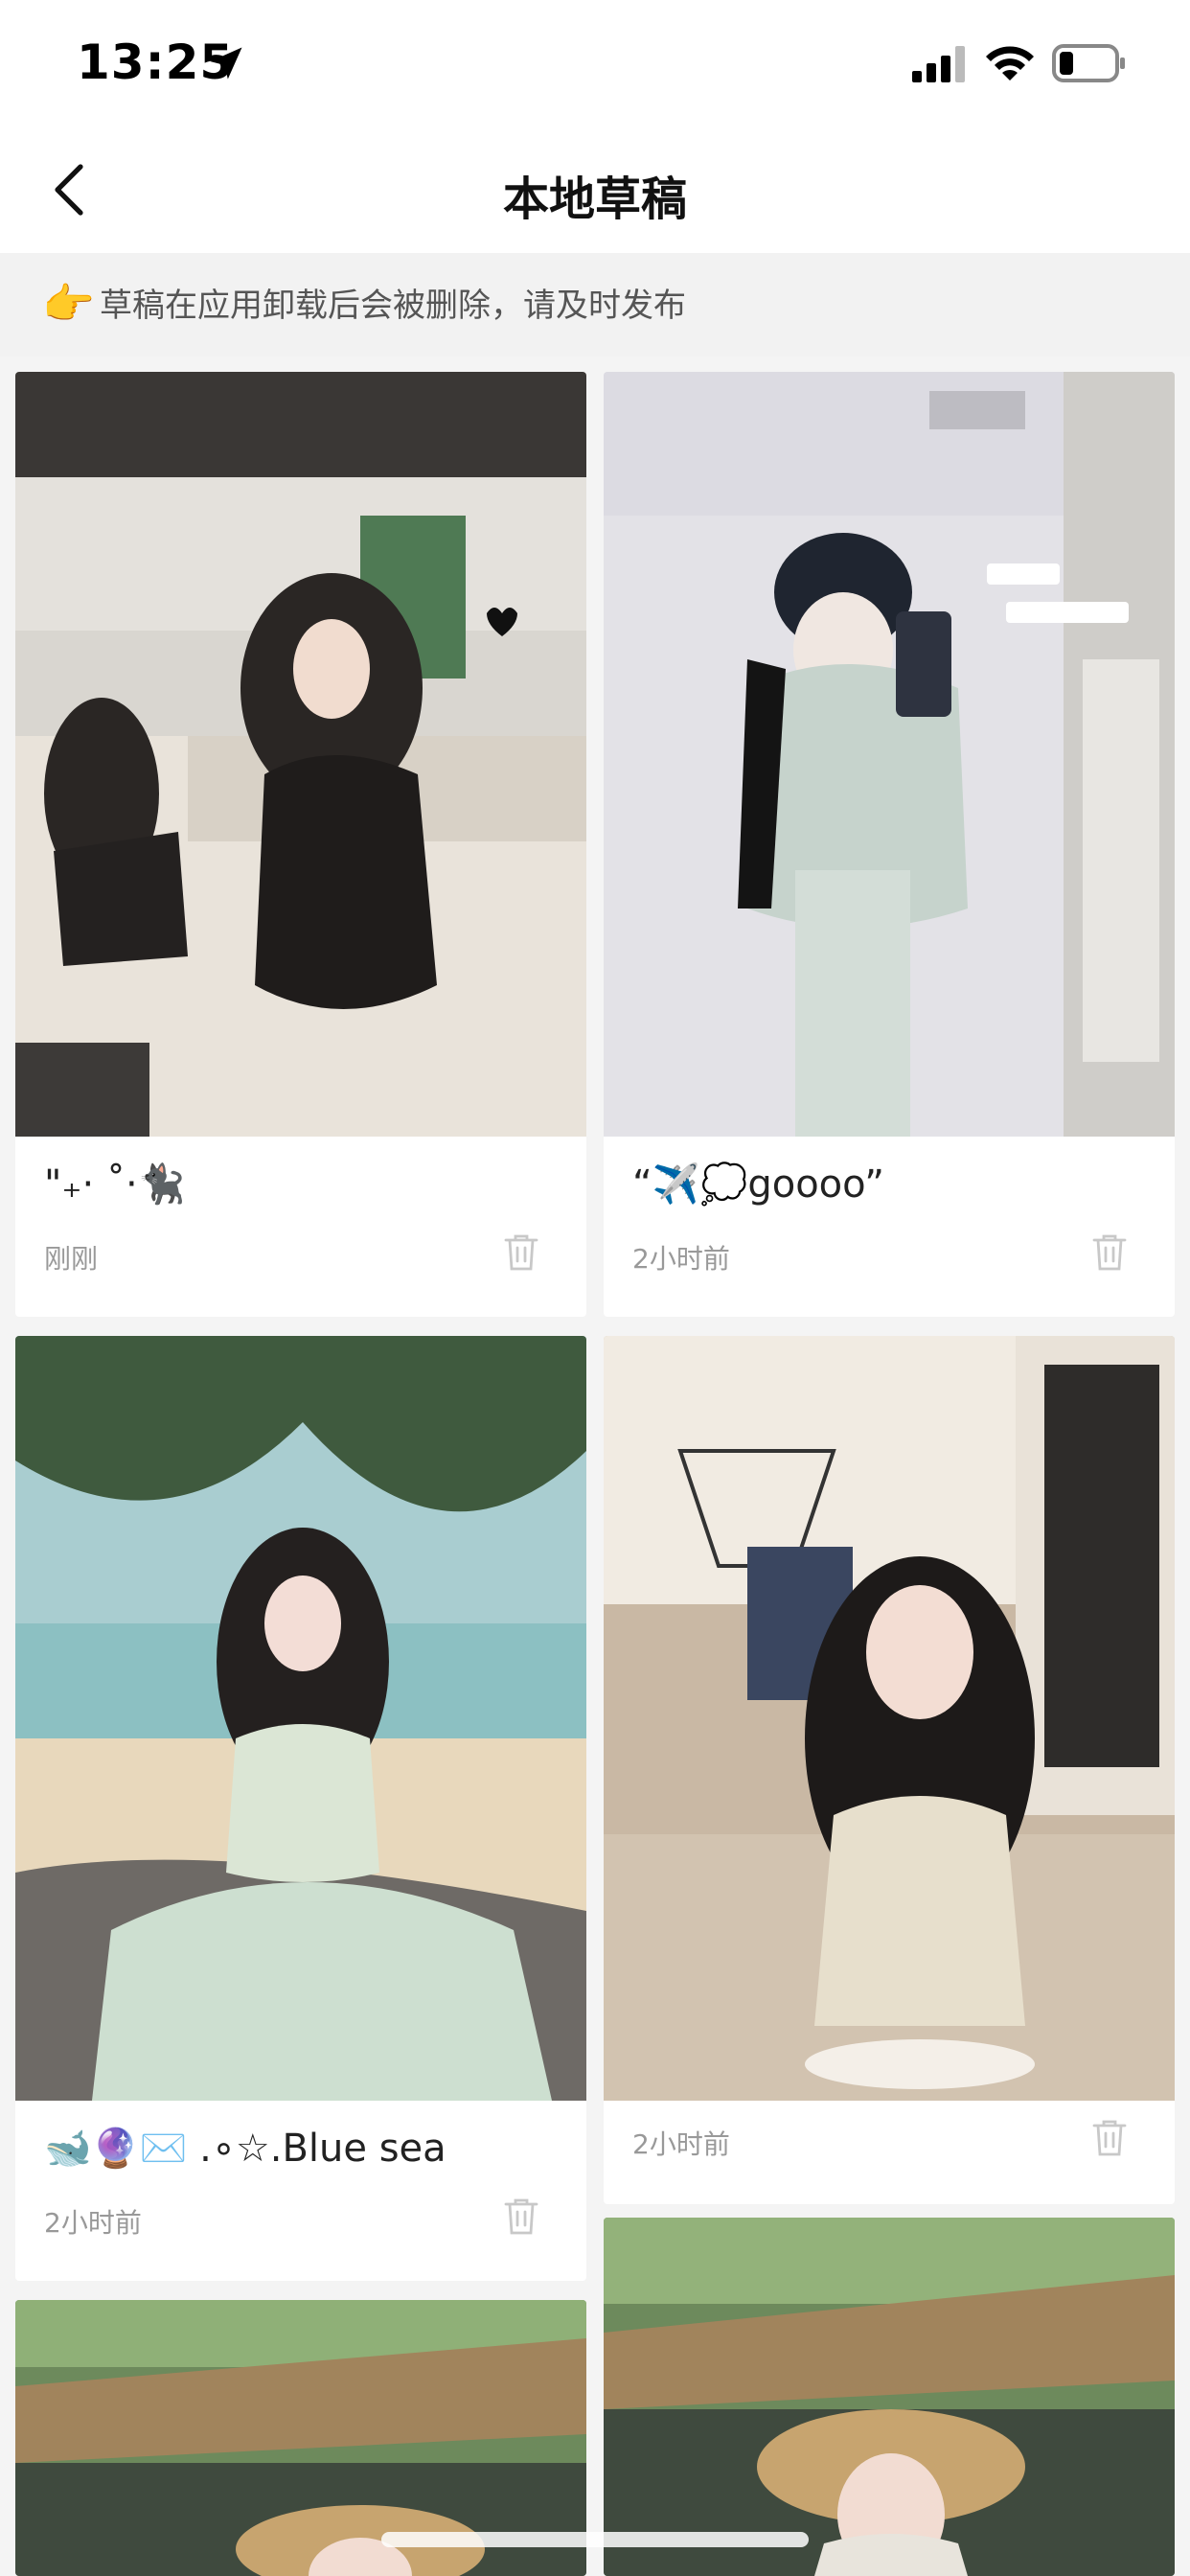  What do you see at coordinates (72, 1259) in the screenshot?
I see `draft-time: 刚刚` at bounding box center [72, 1259].